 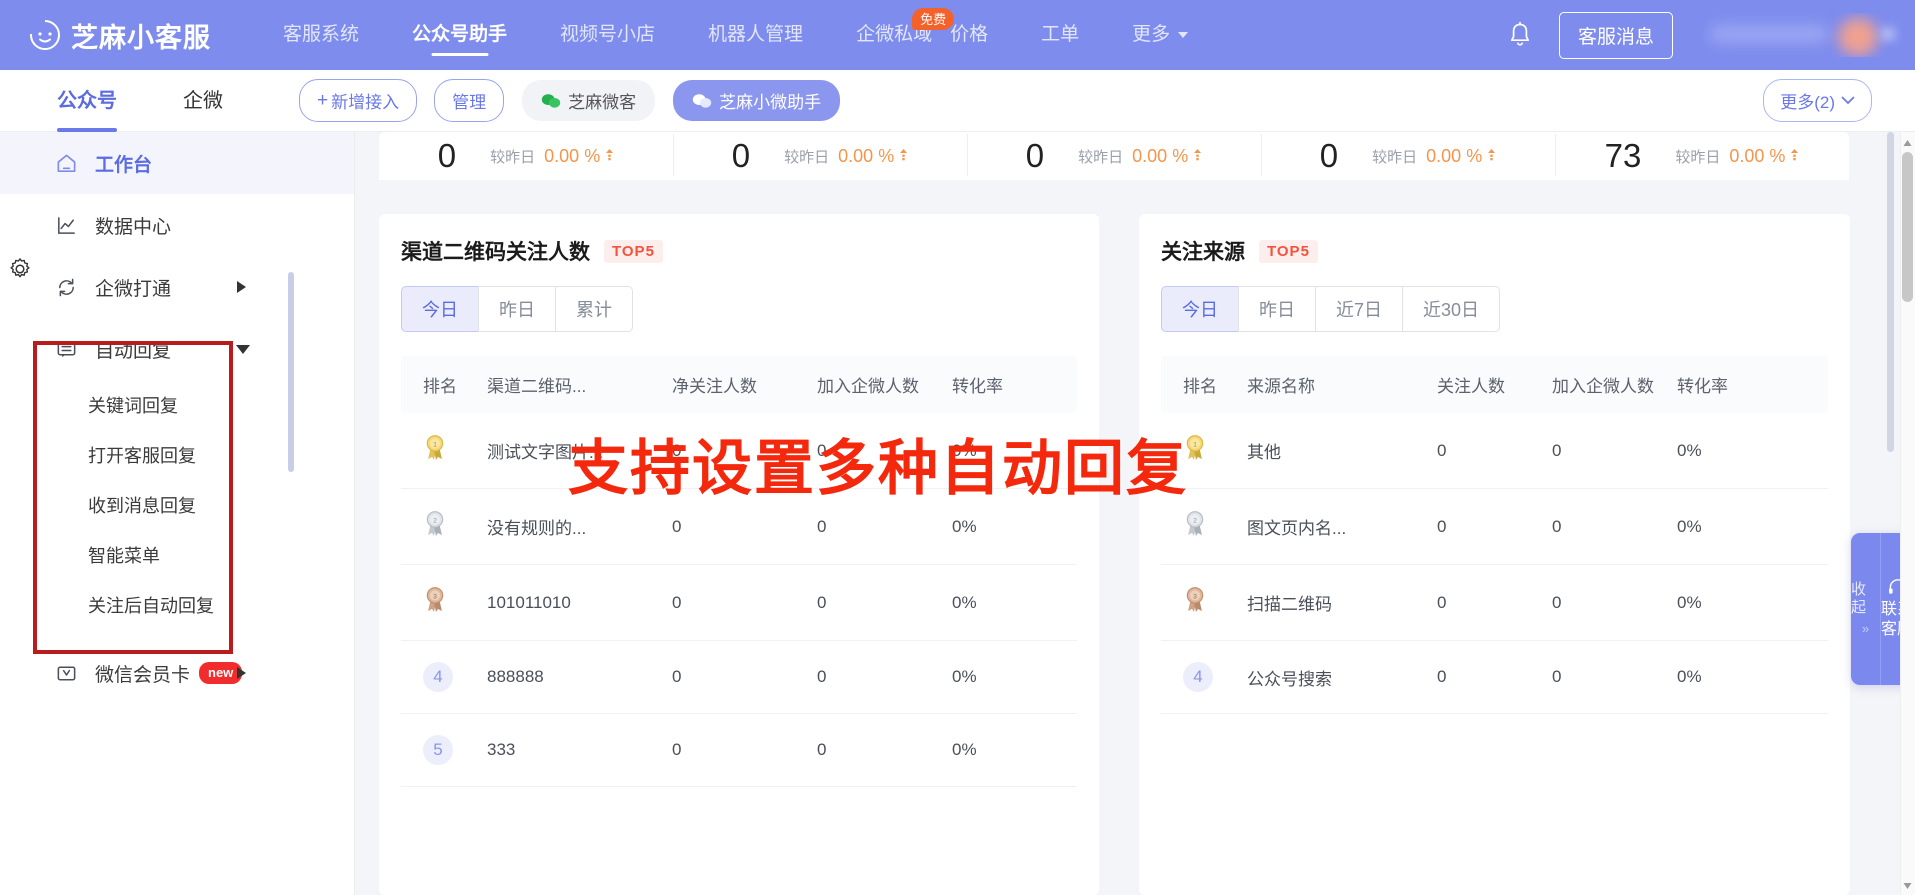 I want to click on cell-rank: 5, so click(x=444, y=750).